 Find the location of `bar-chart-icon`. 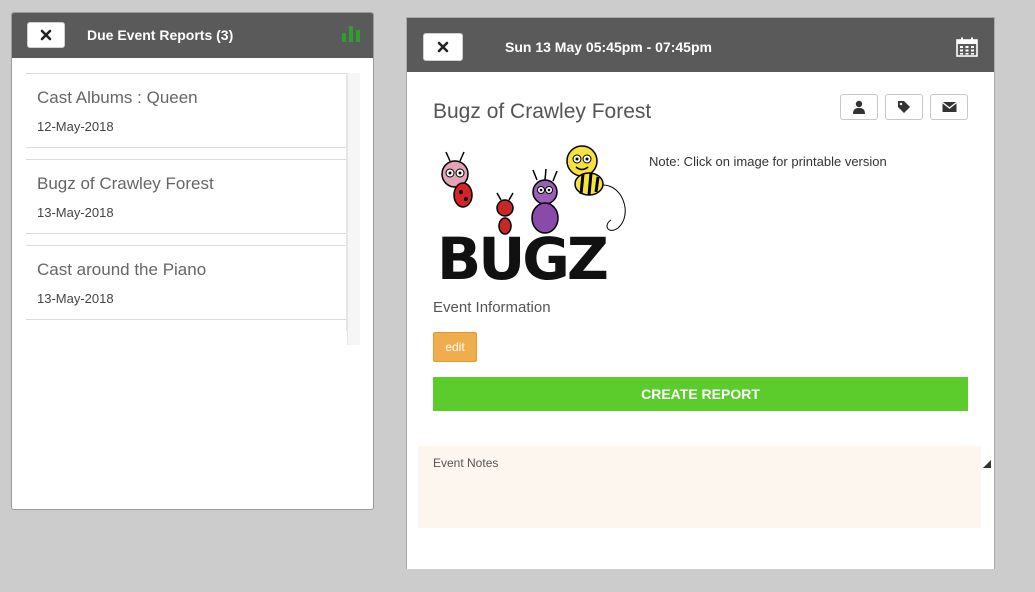

bar-chart-icon is located at coordinates (351, 33).